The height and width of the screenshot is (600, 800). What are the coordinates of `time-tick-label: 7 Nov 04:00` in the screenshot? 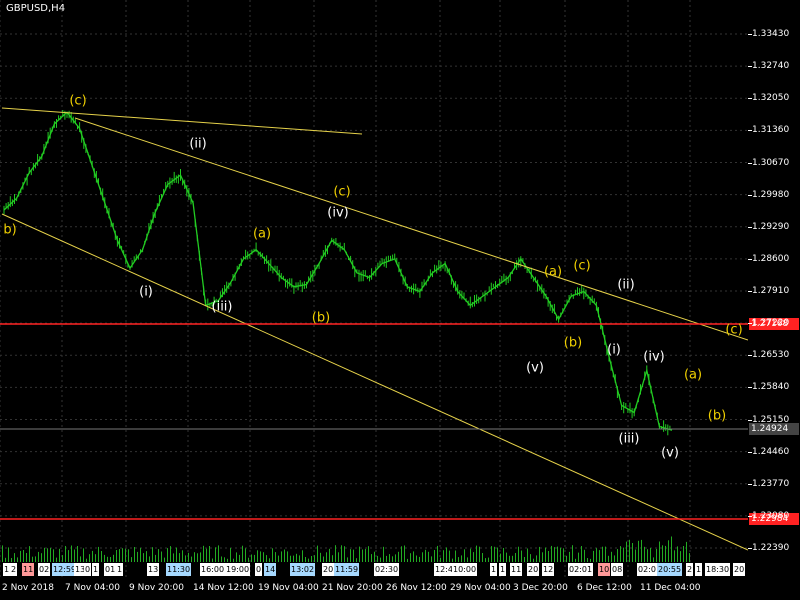 It's located at (92, 588).